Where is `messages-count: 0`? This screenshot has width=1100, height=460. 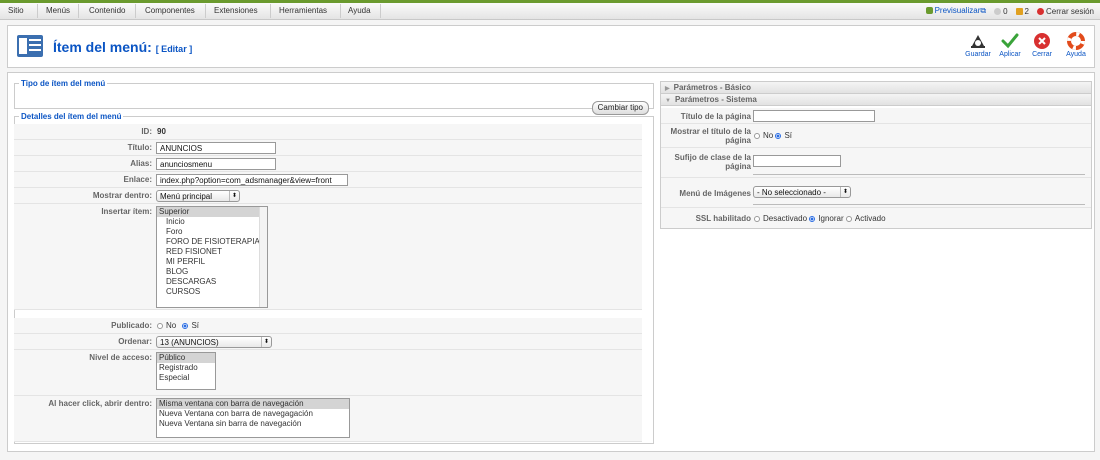
messages-count: 0 is located at coordinates (1001, 11).